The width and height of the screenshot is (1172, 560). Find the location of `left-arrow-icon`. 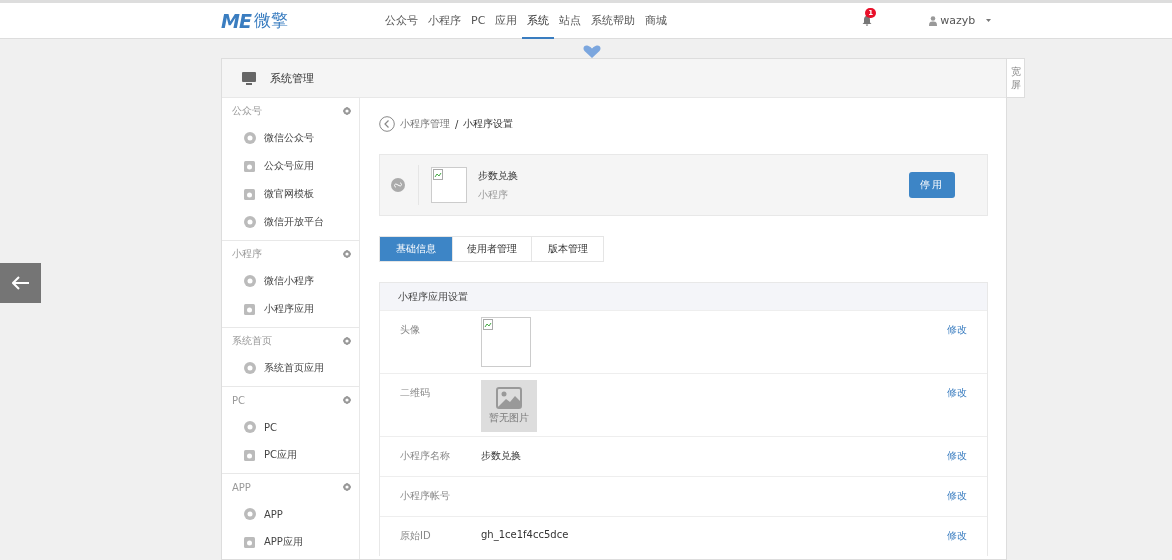

left-arrow-icon is located at coordinates (20, 283).